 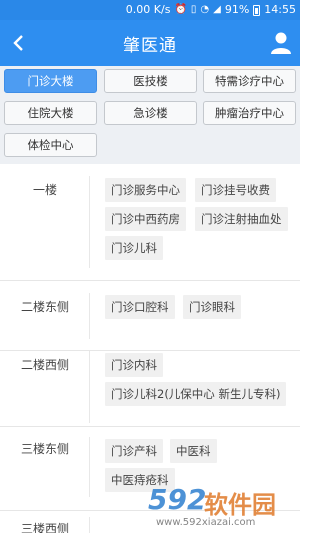 What do you see at coordinates (280, 9) in the screenshot?
I see `clock: 14:55` at bounding box center [280, 9].